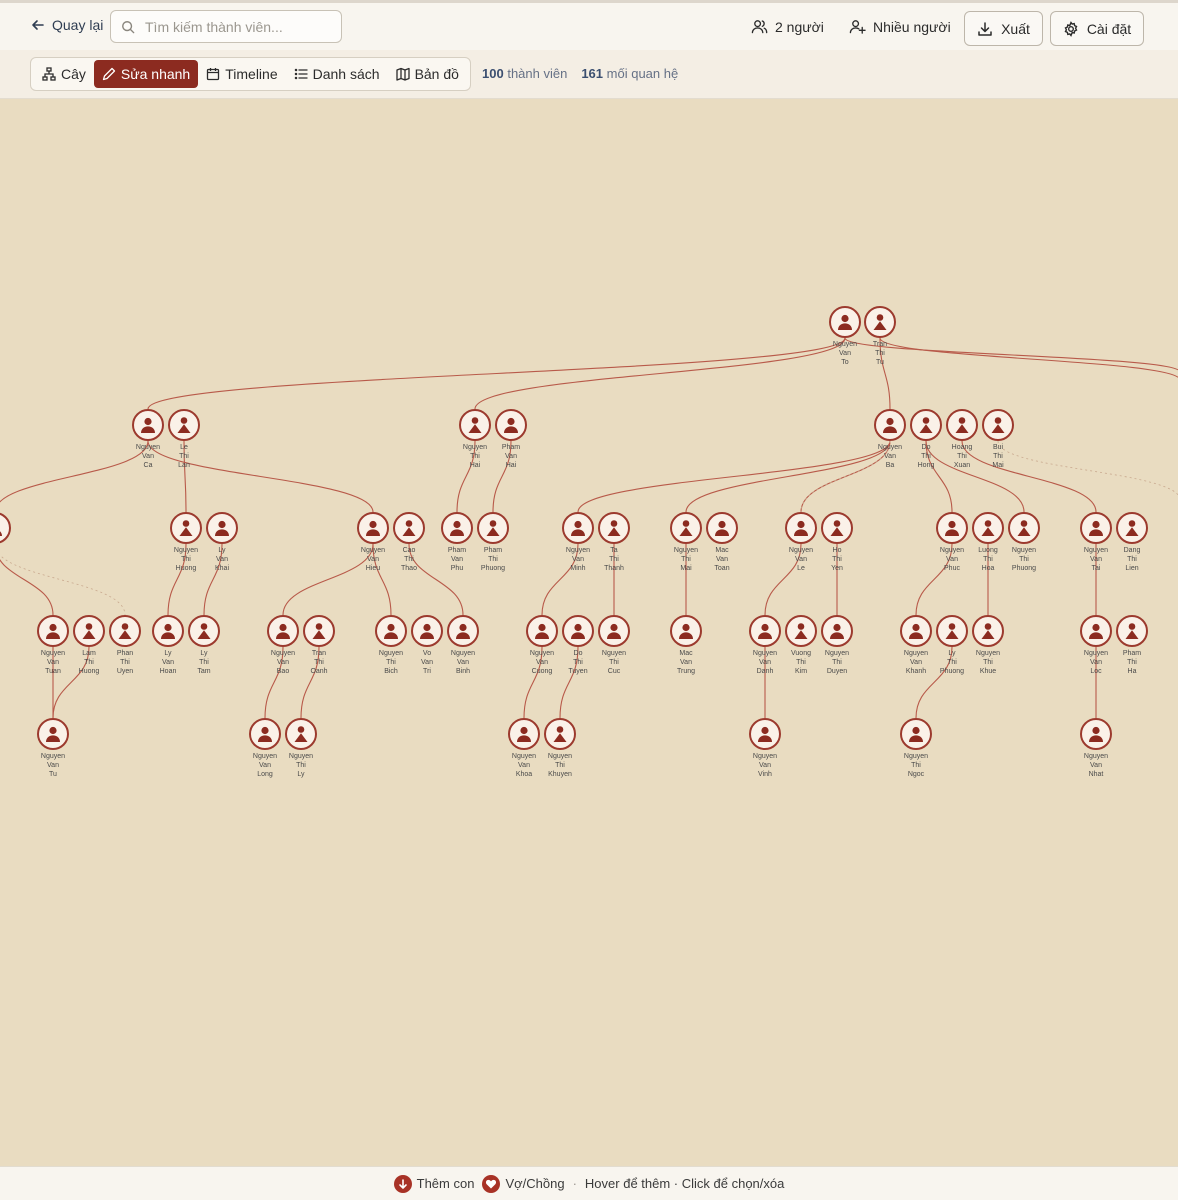 The width and height of the screenshot is (1178, 1200). Describe the element at coordinates (765, 663) in the screenshot. I see `person-name: Nguyen Van Danh` at that location.